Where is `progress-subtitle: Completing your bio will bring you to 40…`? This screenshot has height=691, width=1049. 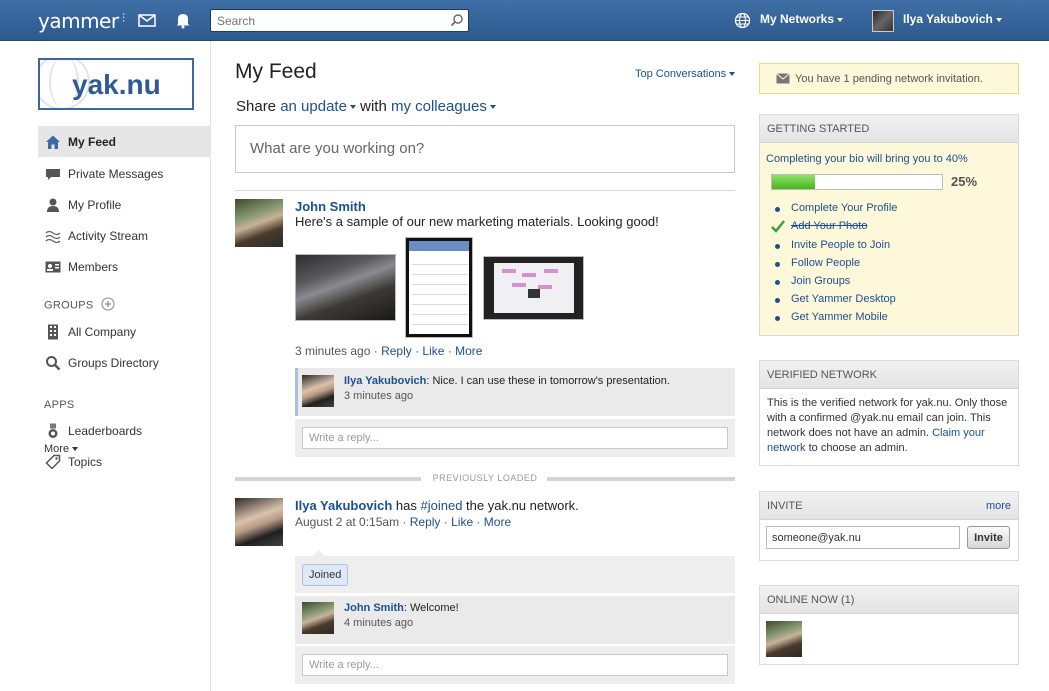 progress-subtitle: Completing your bio will bring you to 40… is located at coordinates (867, 159).